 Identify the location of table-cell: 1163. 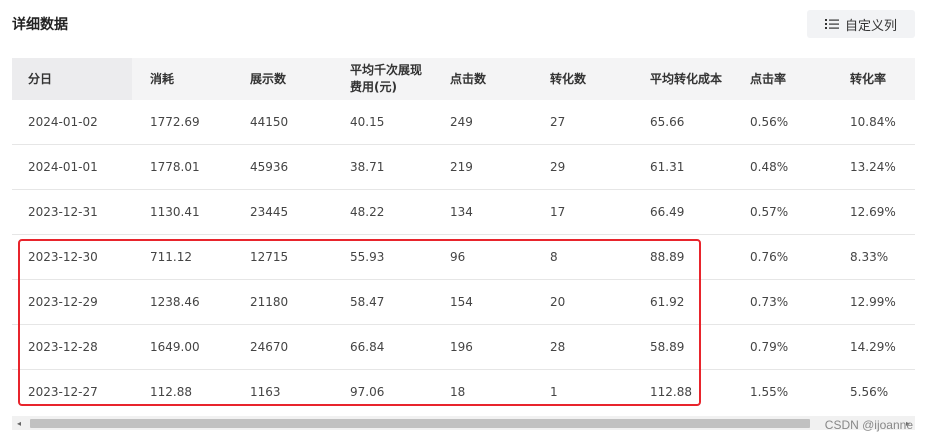
(282, 389).